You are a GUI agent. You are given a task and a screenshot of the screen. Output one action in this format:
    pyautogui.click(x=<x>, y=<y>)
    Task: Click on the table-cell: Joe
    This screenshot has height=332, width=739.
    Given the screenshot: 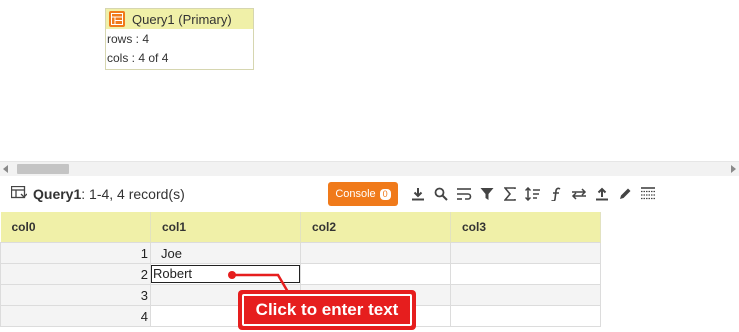 What is the action you would take?
    pyautogui.click(x=225, y=253)
    